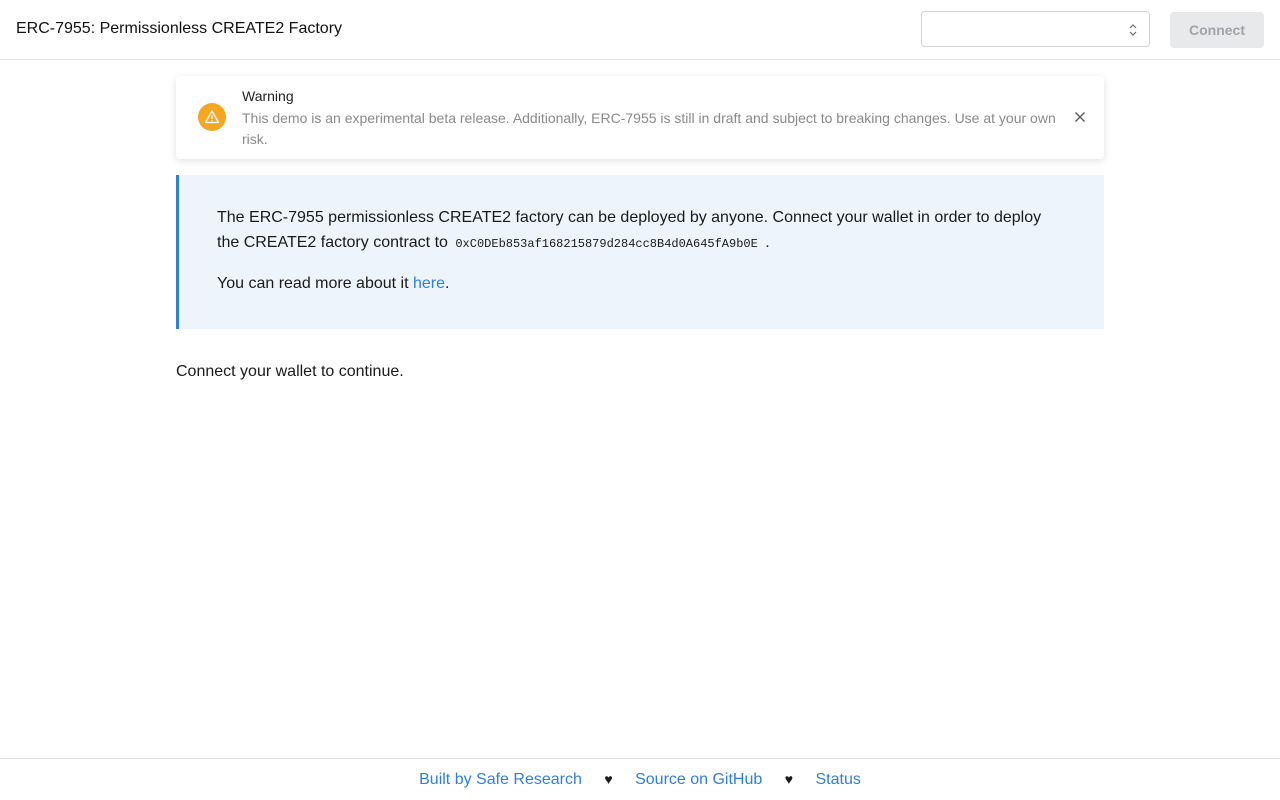 Image resolution: width=1280 pixels, height=800 pixels. What do you see at coordinates (268, 96) in the screenshot?
I see `warning-title: Warning` at bounding box center [268, 96].